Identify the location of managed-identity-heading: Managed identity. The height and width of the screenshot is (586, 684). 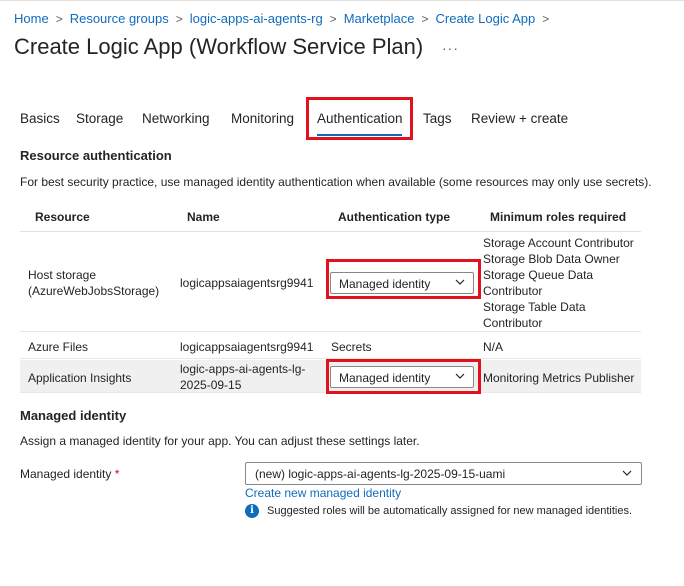
(73, 415).